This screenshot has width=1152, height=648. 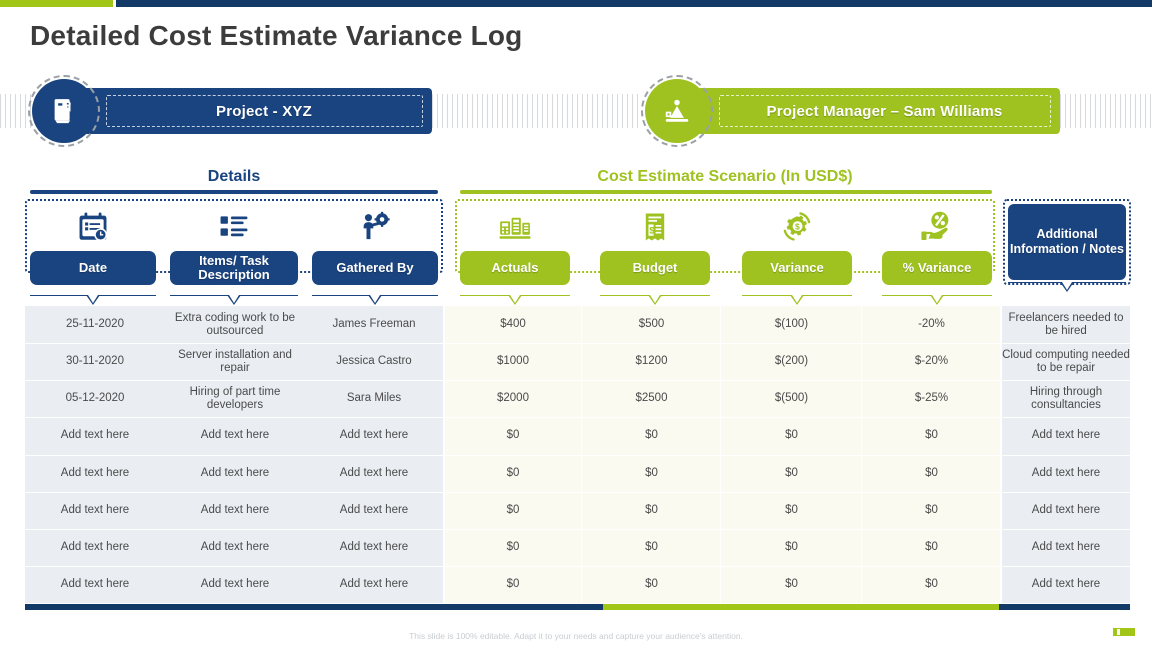 I want to click on group-title-details: Details, so click(x=234, y=176).